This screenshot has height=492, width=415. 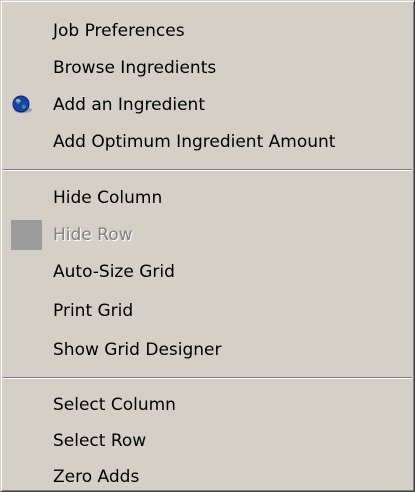 What do you see at coordinates (137, 350) in the screenshot?
I see `menu-item-label: Show Grid Designer` at bounding box center [137, 350].